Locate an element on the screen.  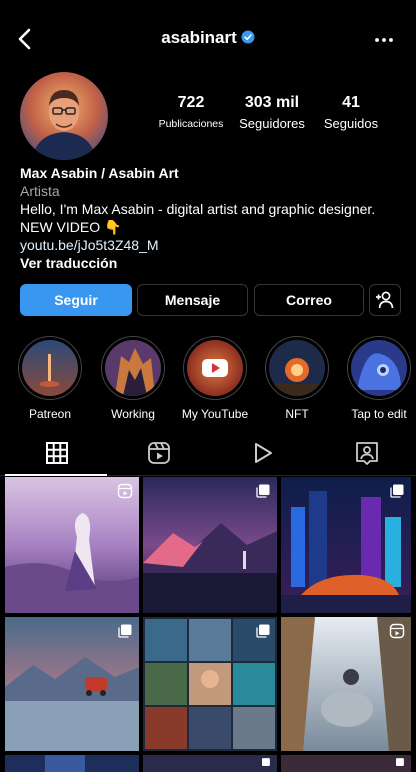
see-translation-link: Ver traducción is located at coordinates (215, 263).